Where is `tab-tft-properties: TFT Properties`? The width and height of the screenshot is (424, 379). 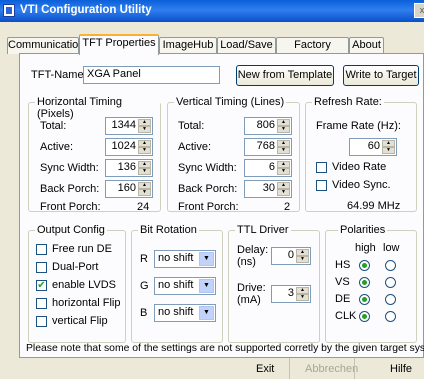
tab-tft-properties: TFT Properties is located at coordinates (119, 44).